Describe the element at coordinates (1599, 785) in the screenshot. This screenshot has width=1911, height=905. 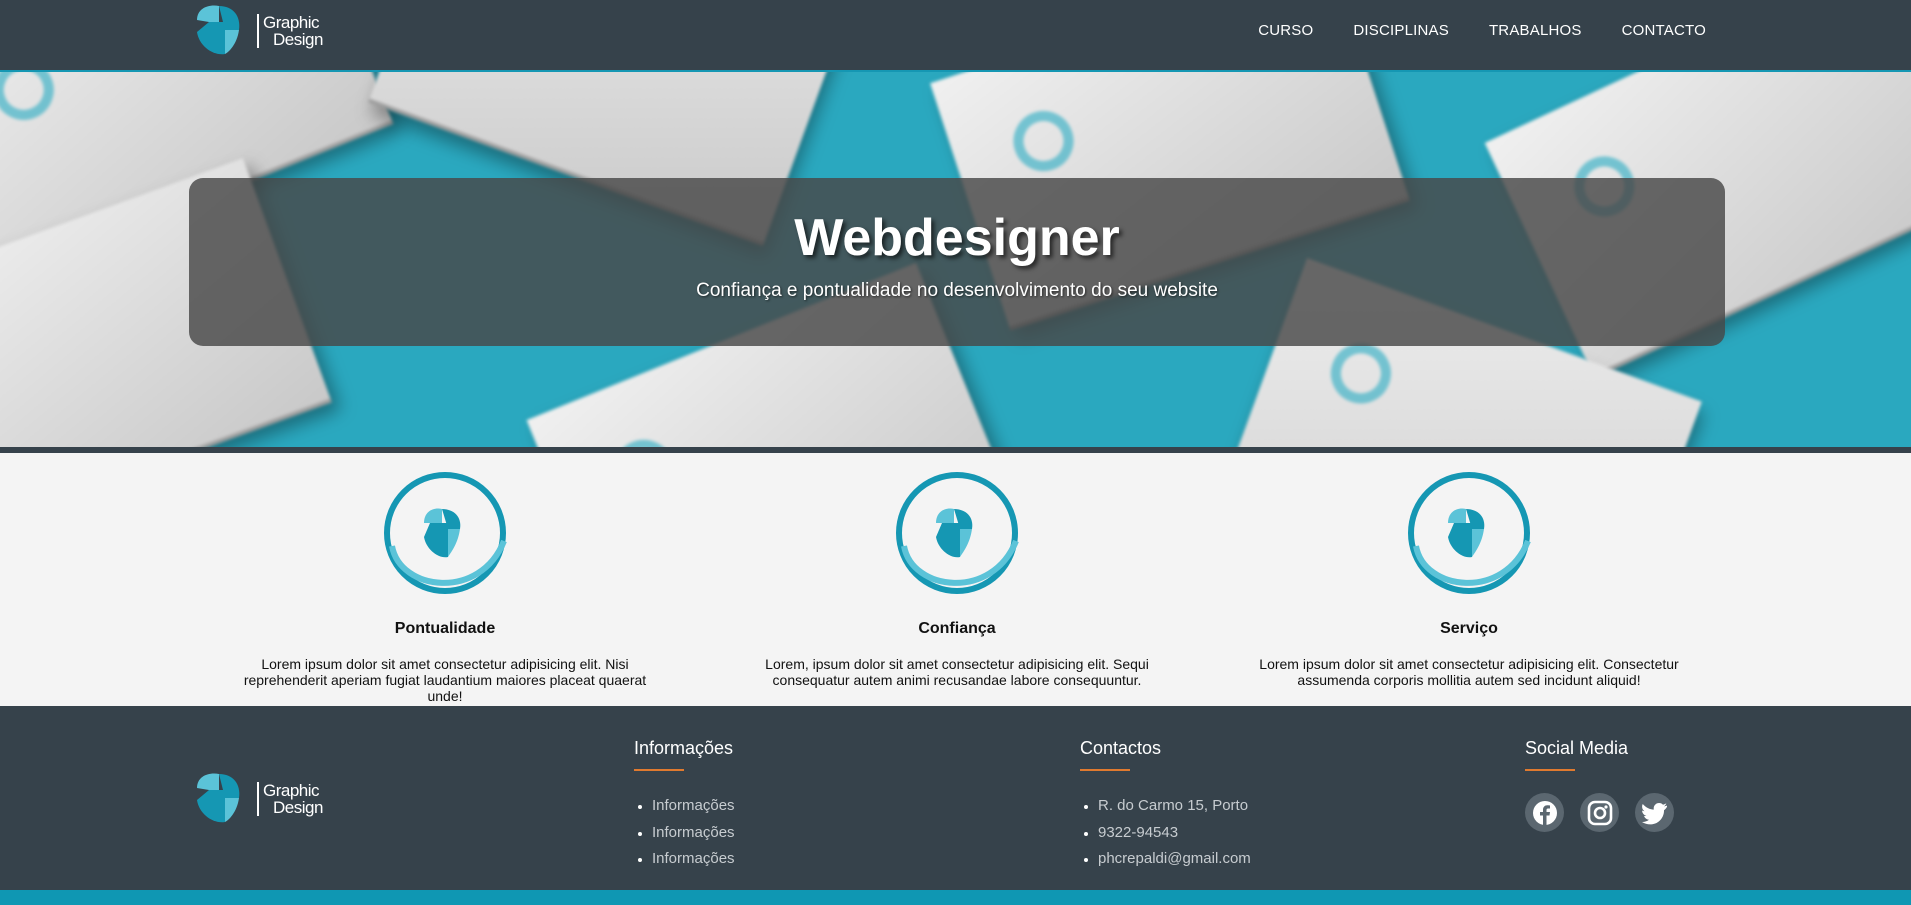
I see `footer-social-column: Social Media` at that location.